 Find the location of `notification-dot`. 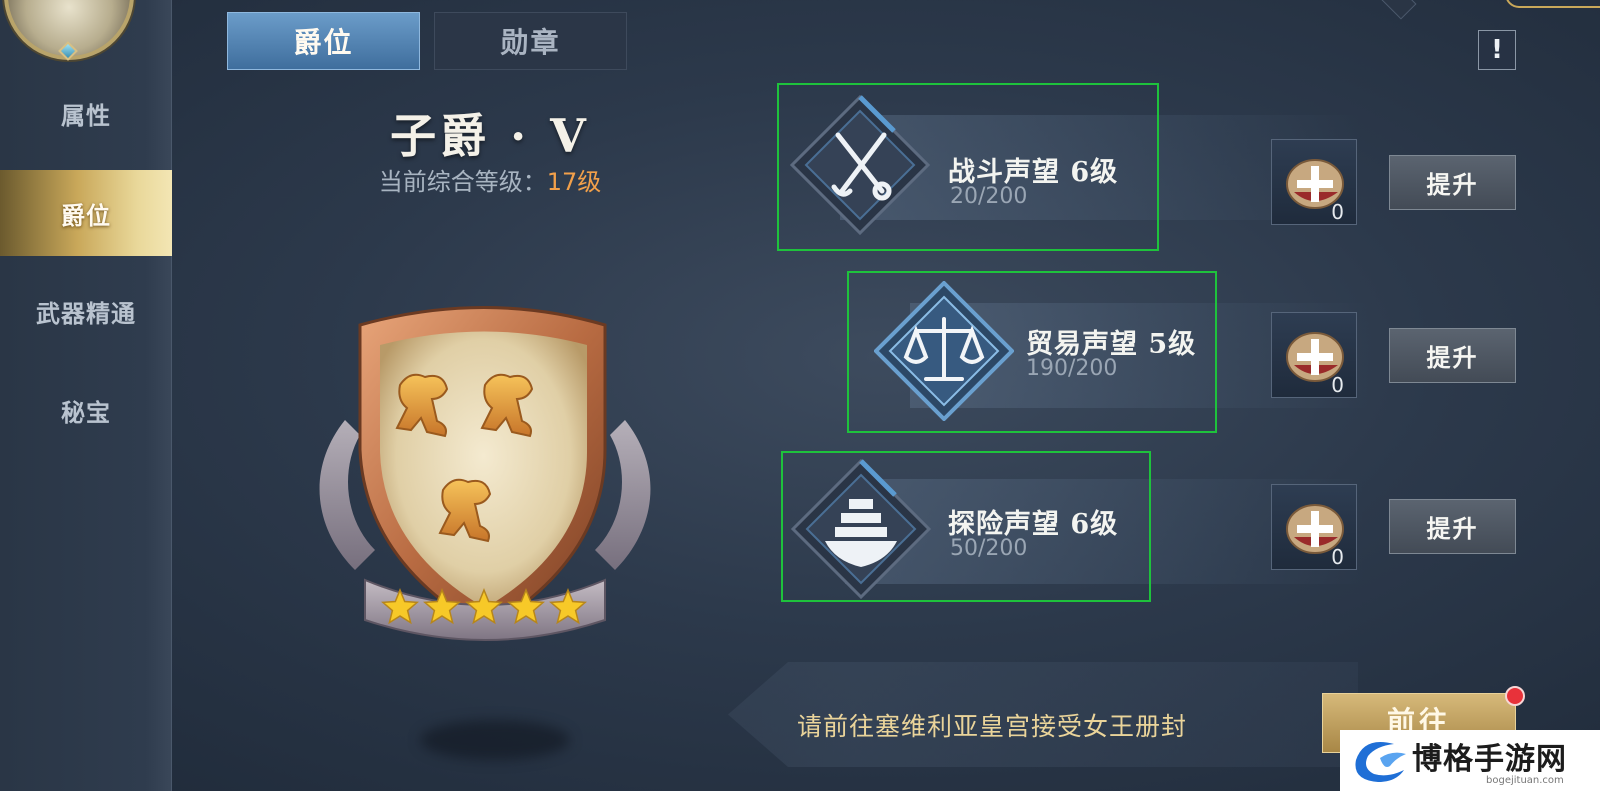

notification-dot is located at coordinates (1515, 696).